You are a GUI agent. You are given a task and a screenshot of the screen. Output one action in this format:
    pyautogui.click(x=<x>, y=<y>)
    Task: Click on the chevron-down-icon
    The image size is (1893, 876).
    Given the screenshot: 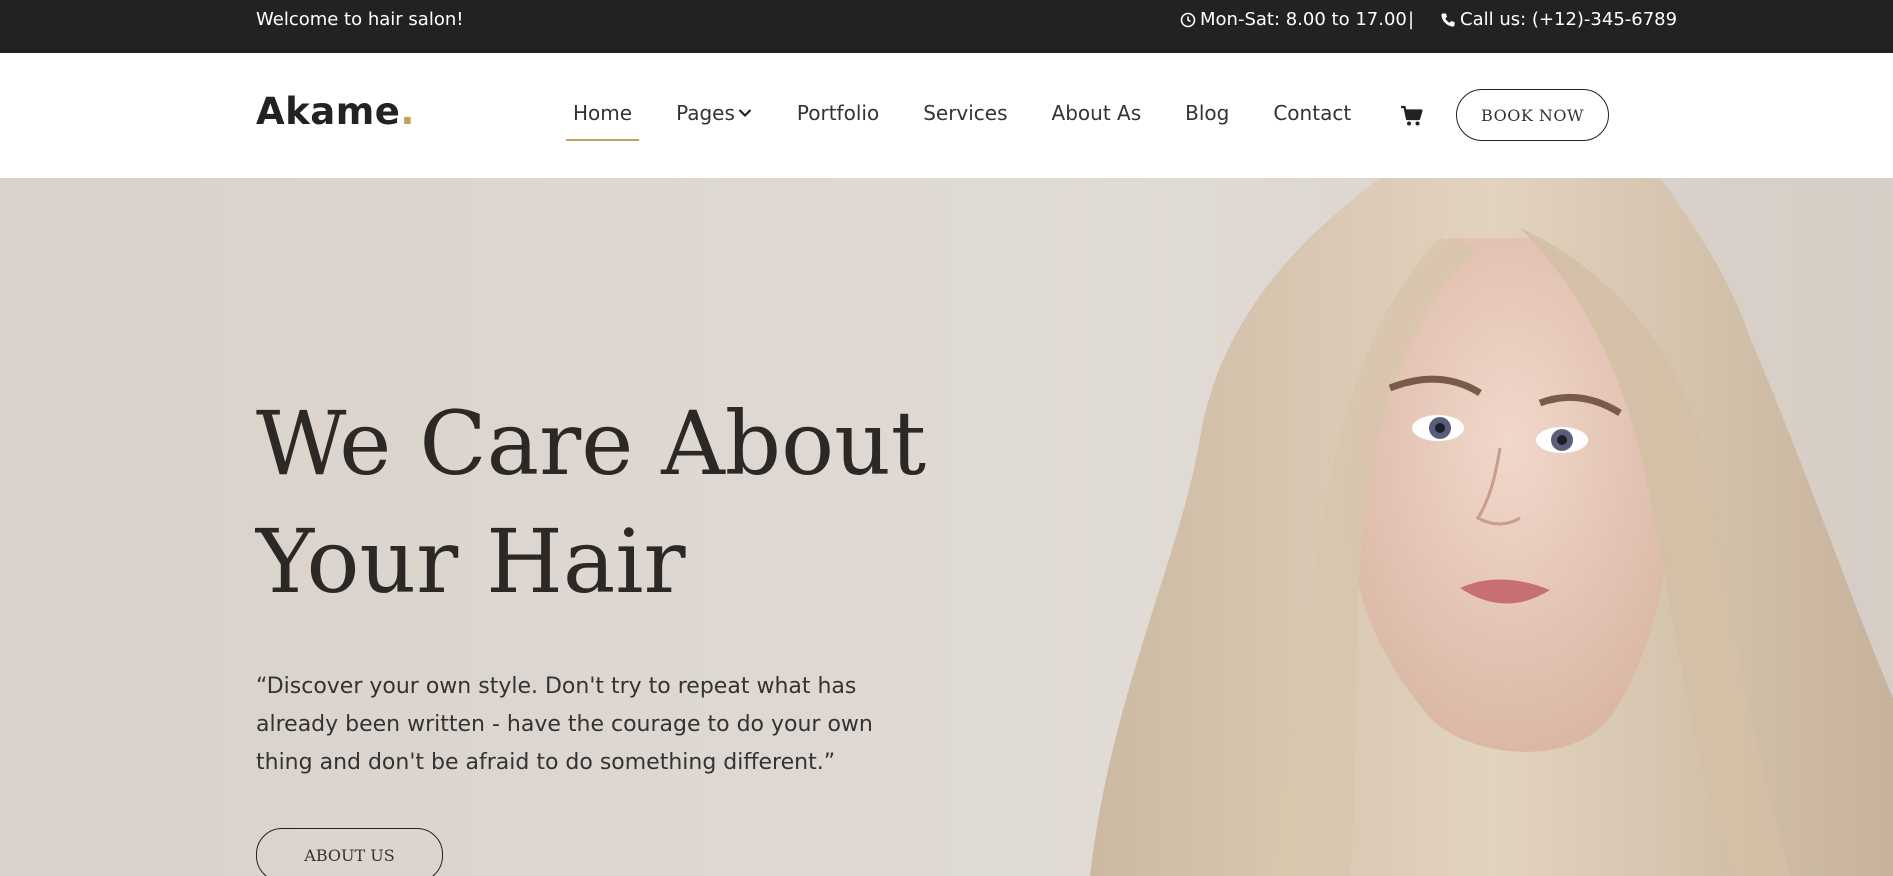 What is the action you would take?
    pyautogui.click(x=745, y=113)
    